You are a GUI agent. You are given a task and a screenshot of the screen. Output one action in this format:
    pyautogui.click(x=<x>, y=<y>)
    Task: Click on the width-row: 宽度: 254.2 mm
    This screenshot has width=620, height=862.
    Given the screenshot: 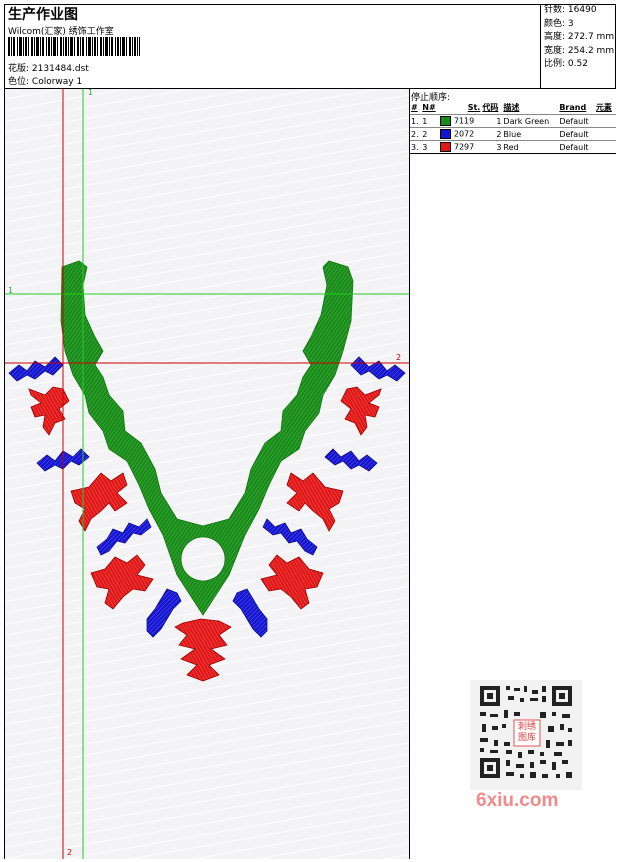 What is the action you would take?
    pyautogui.click(x=579, y=50)
    